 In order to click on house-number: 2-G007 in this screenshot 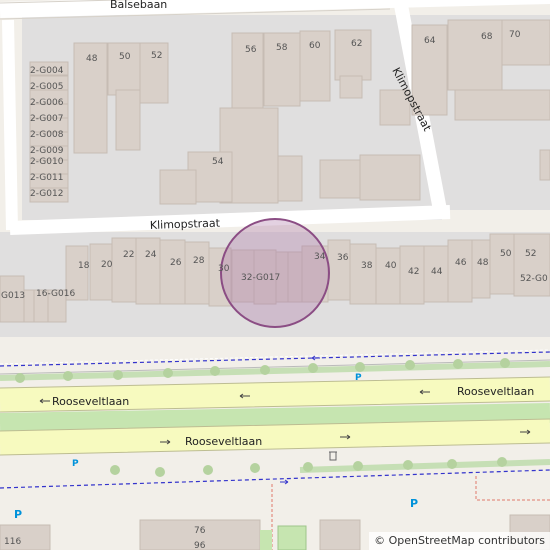, I will do `click(46, 119)`.